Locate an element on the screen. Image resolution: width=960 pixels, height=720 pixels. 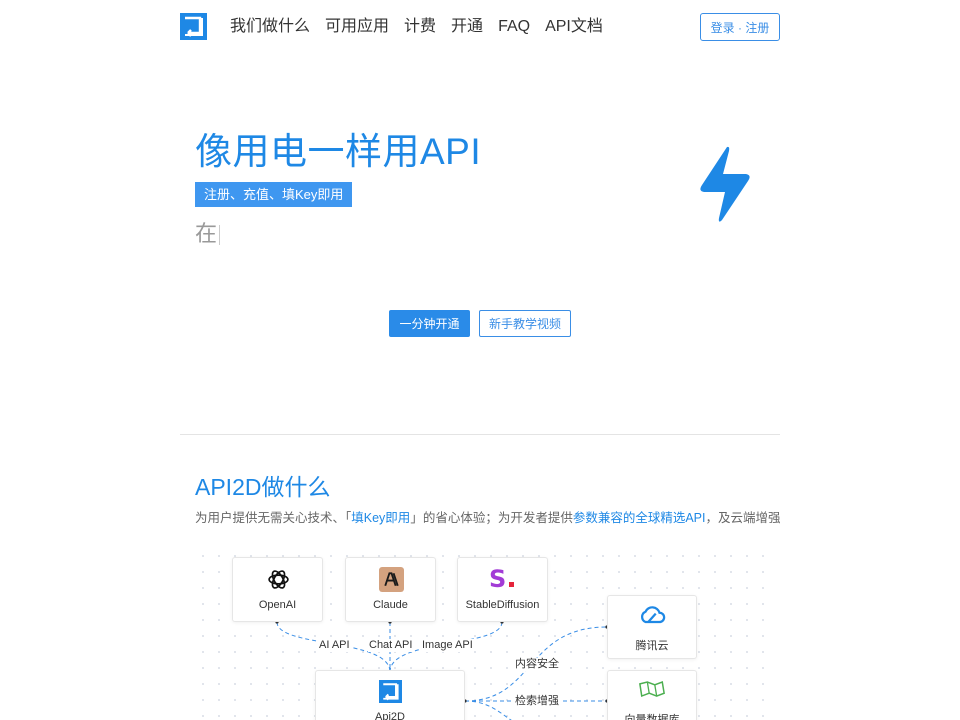
nav-pricing: 计费 is located at coordinates (420, 27).